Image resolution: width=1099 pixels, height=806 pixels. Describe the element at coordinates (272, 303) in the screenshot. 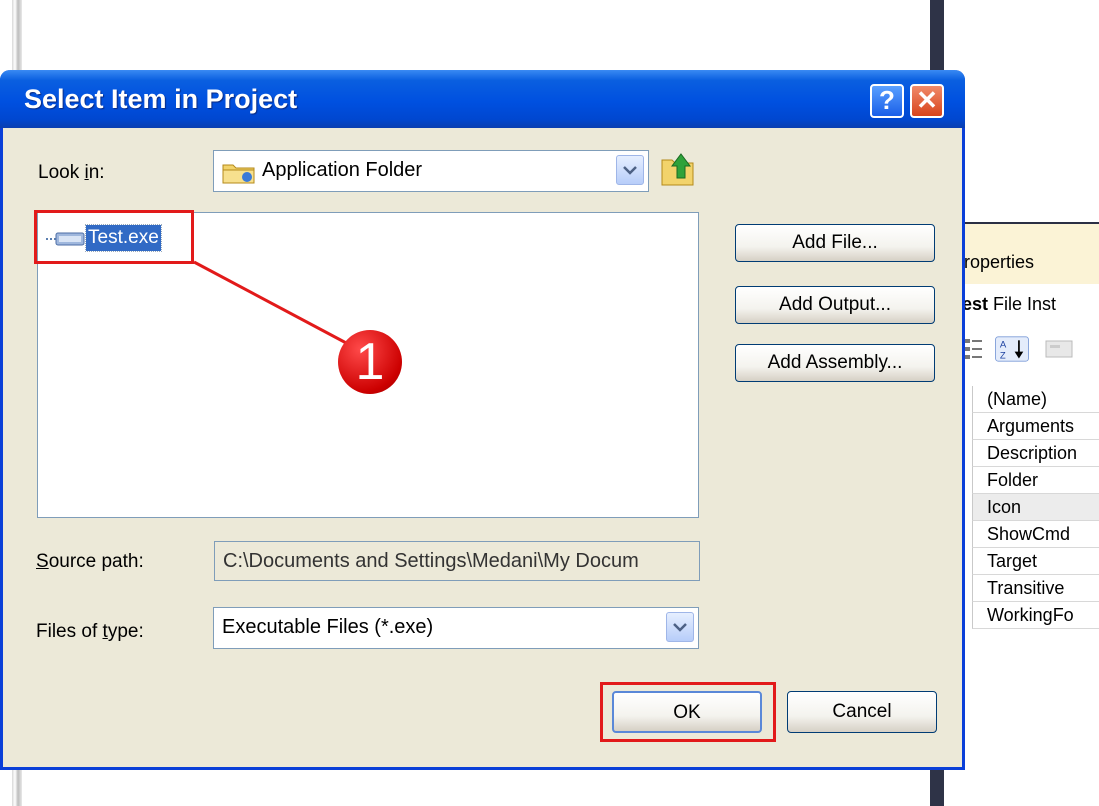

I see `annotation-line` at that location.